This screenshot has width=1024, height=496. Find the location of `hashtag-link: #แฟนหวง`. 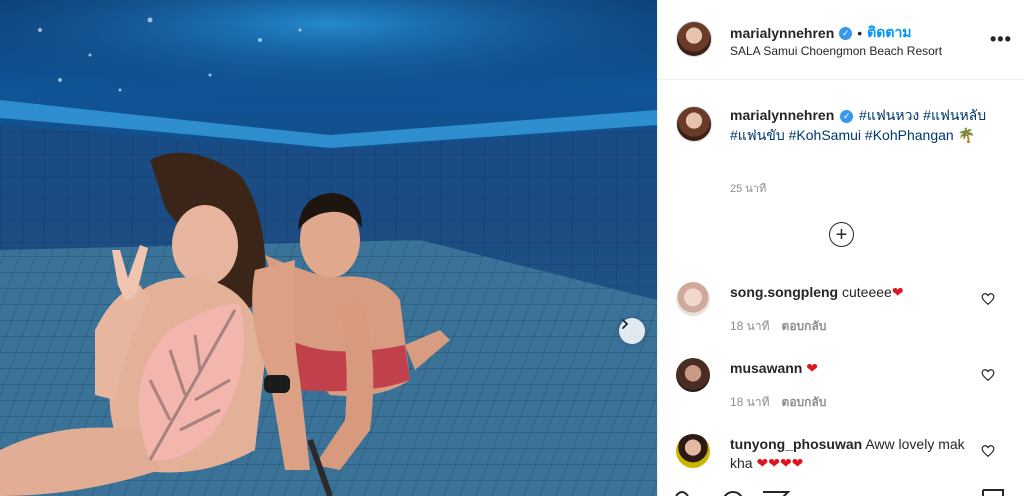

hashtag-link: #แฟนหวง is located at coordinates (889, 115).